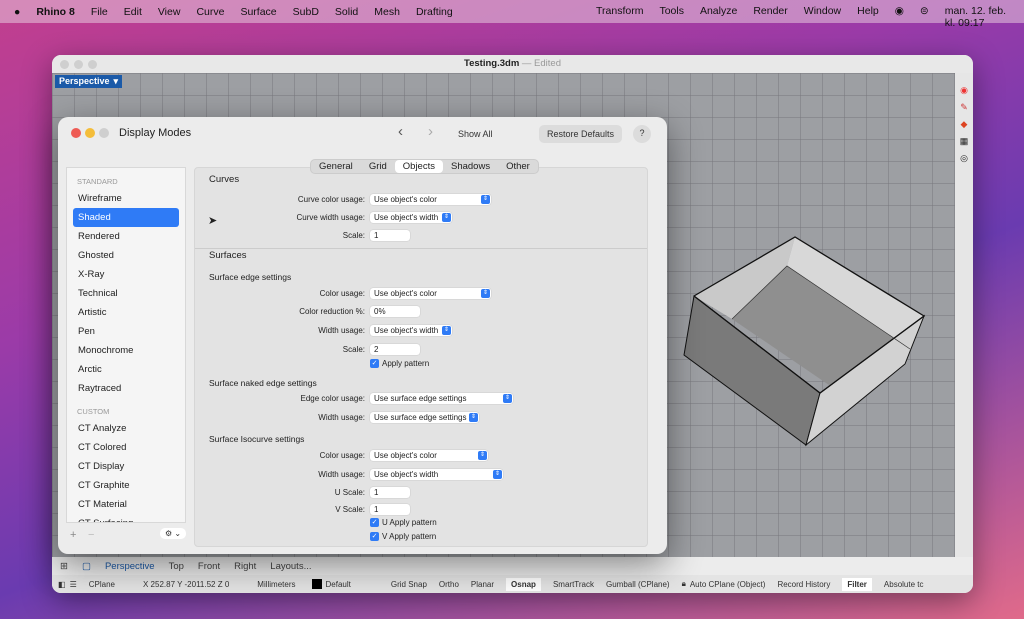 The height and width of the screenshot is (619, 1024). What do you see at coordinates (276, 584) in the screenshot?
I see `units: Millimeters` at bounding box center [276, 584].